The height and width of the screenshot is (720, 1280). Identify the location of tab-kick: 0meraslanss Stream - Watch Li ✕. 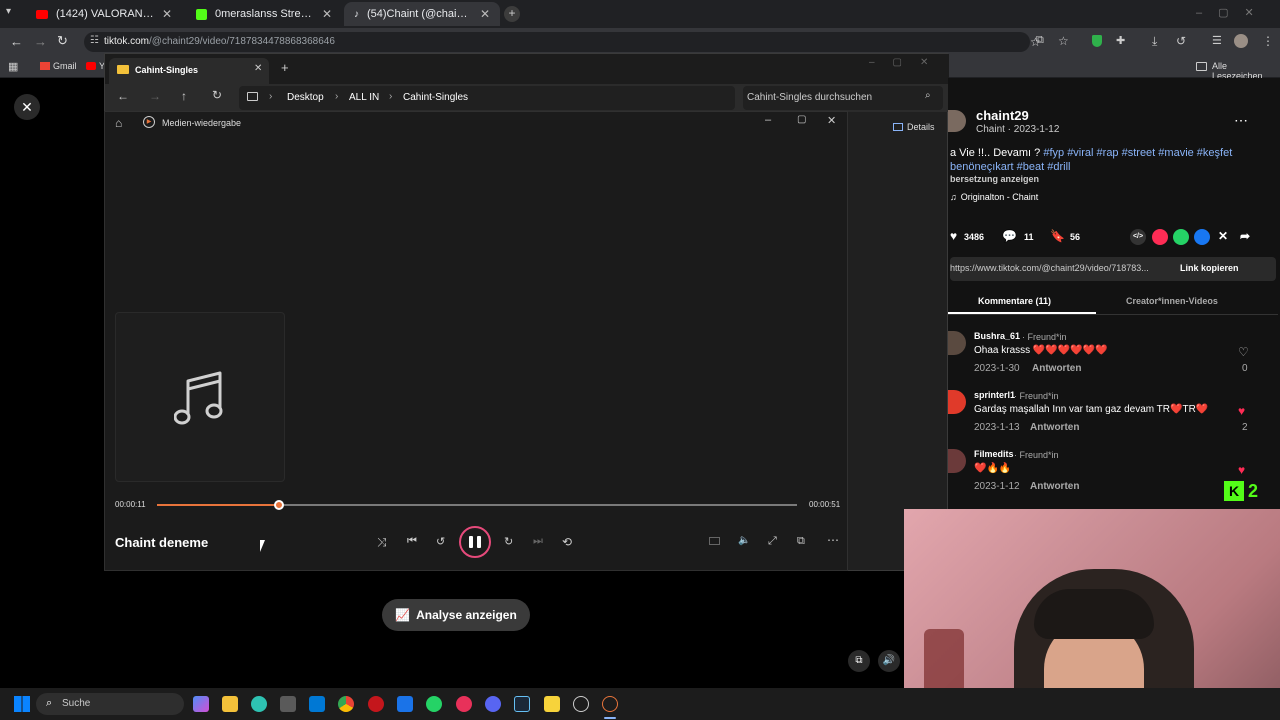
(264, 14).